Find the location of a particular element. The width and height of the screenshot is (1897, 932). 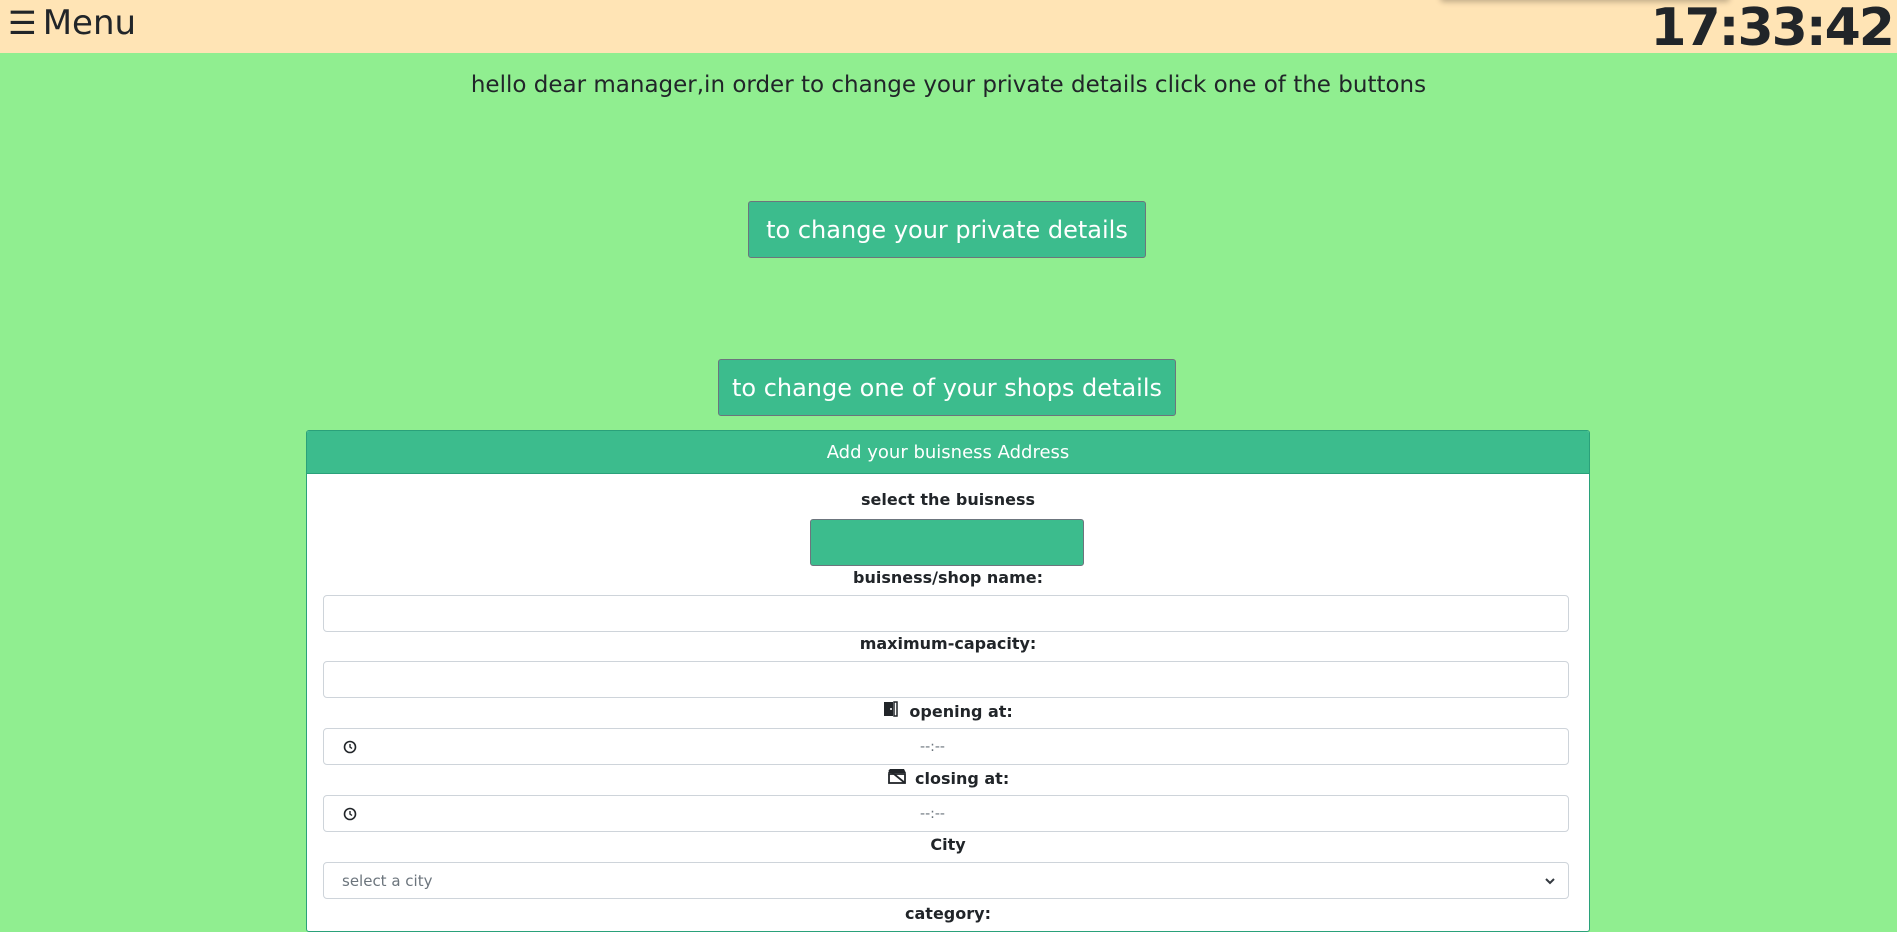

menu-button: ☰ Menu is located at coordinates (72, 23).